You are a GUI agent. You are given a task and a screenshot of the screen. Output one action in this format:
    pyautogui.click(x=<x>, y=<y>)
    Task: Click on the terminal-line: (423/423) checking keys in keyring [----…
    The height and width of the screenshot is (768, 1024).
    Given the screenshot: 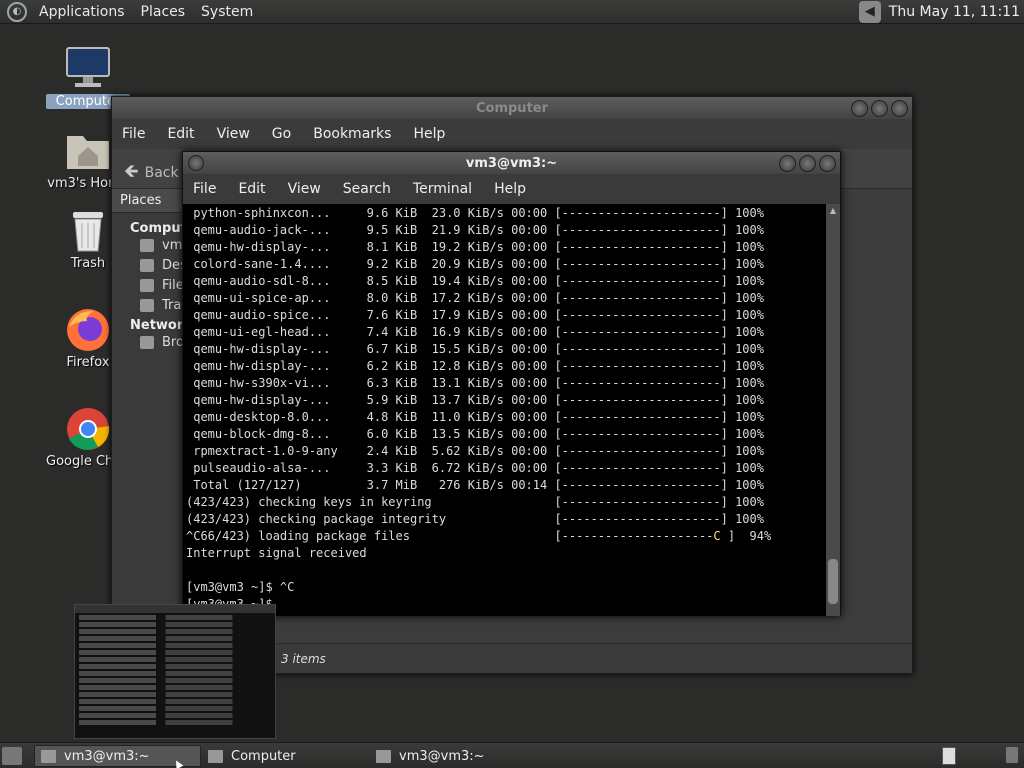 What is the action you would take?
    pyautogui.click(x=475, y=502)
    